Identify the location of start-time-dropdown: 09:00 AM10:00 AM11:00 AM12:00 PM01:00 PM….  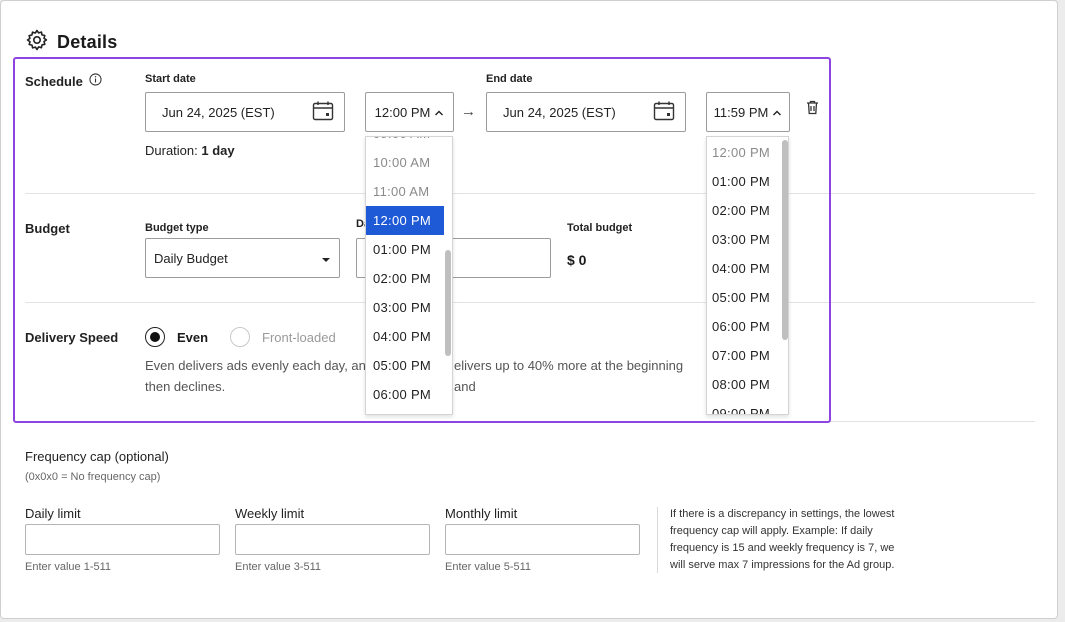
(409, 275).